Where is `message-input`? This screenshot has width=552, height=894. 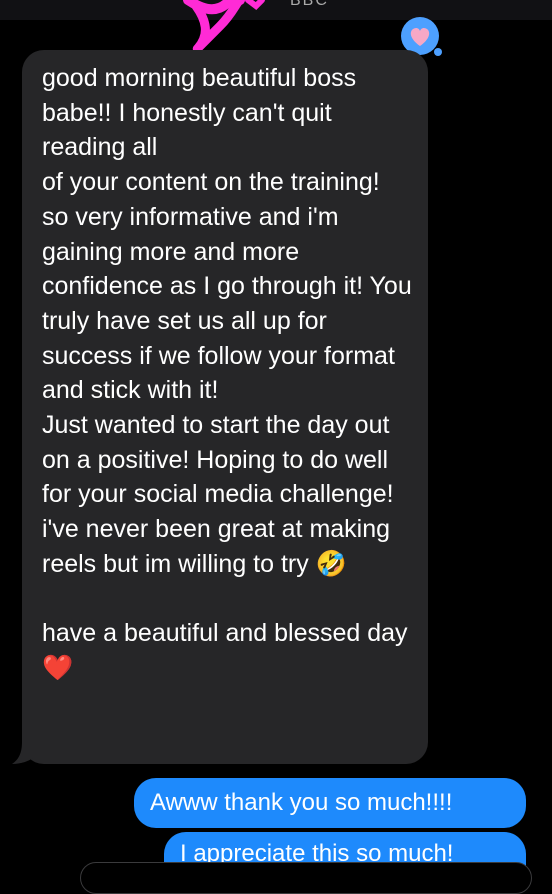 message-input is located at coordinates (306, 878).